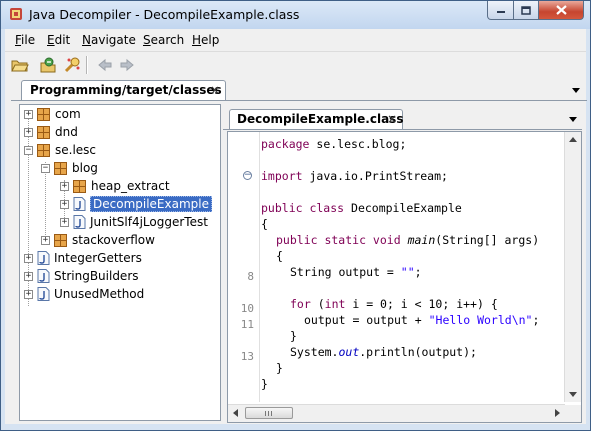 This screenshot has height=433, width=593. I want to click on open-type-icon, so click(48, 65).